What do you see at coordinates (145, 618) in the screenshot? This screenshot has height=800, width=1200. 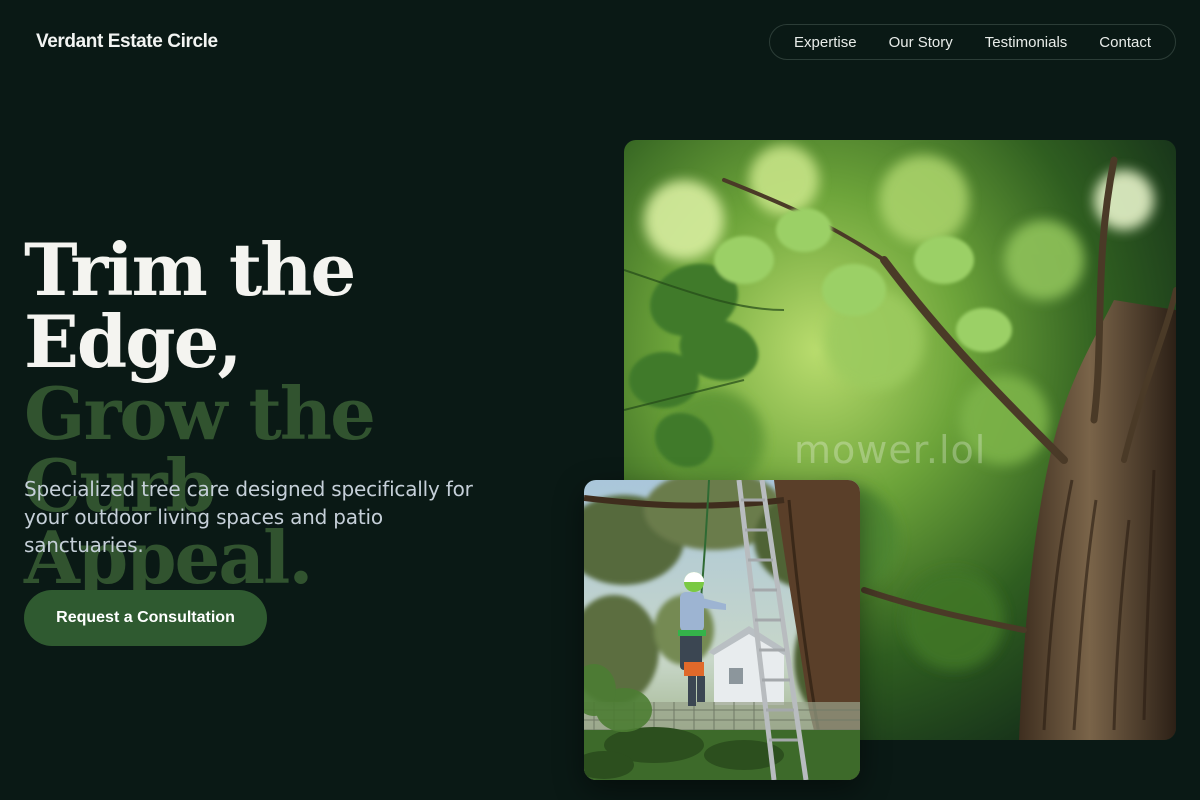 I see `request-consultation-button: Request a Consultation` at bounding box center [145, 618].